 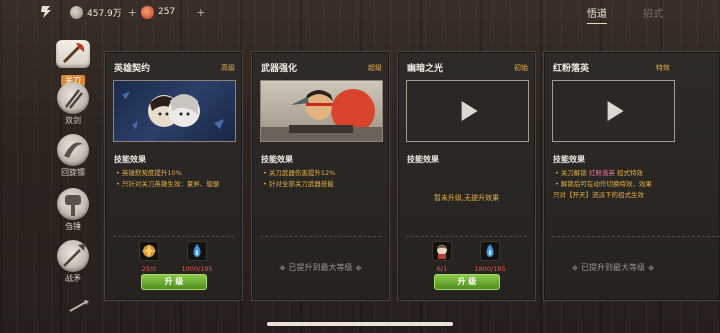 I want to click on sidebar-item-twin-sword: 双剑, so click(x=73, y=104).